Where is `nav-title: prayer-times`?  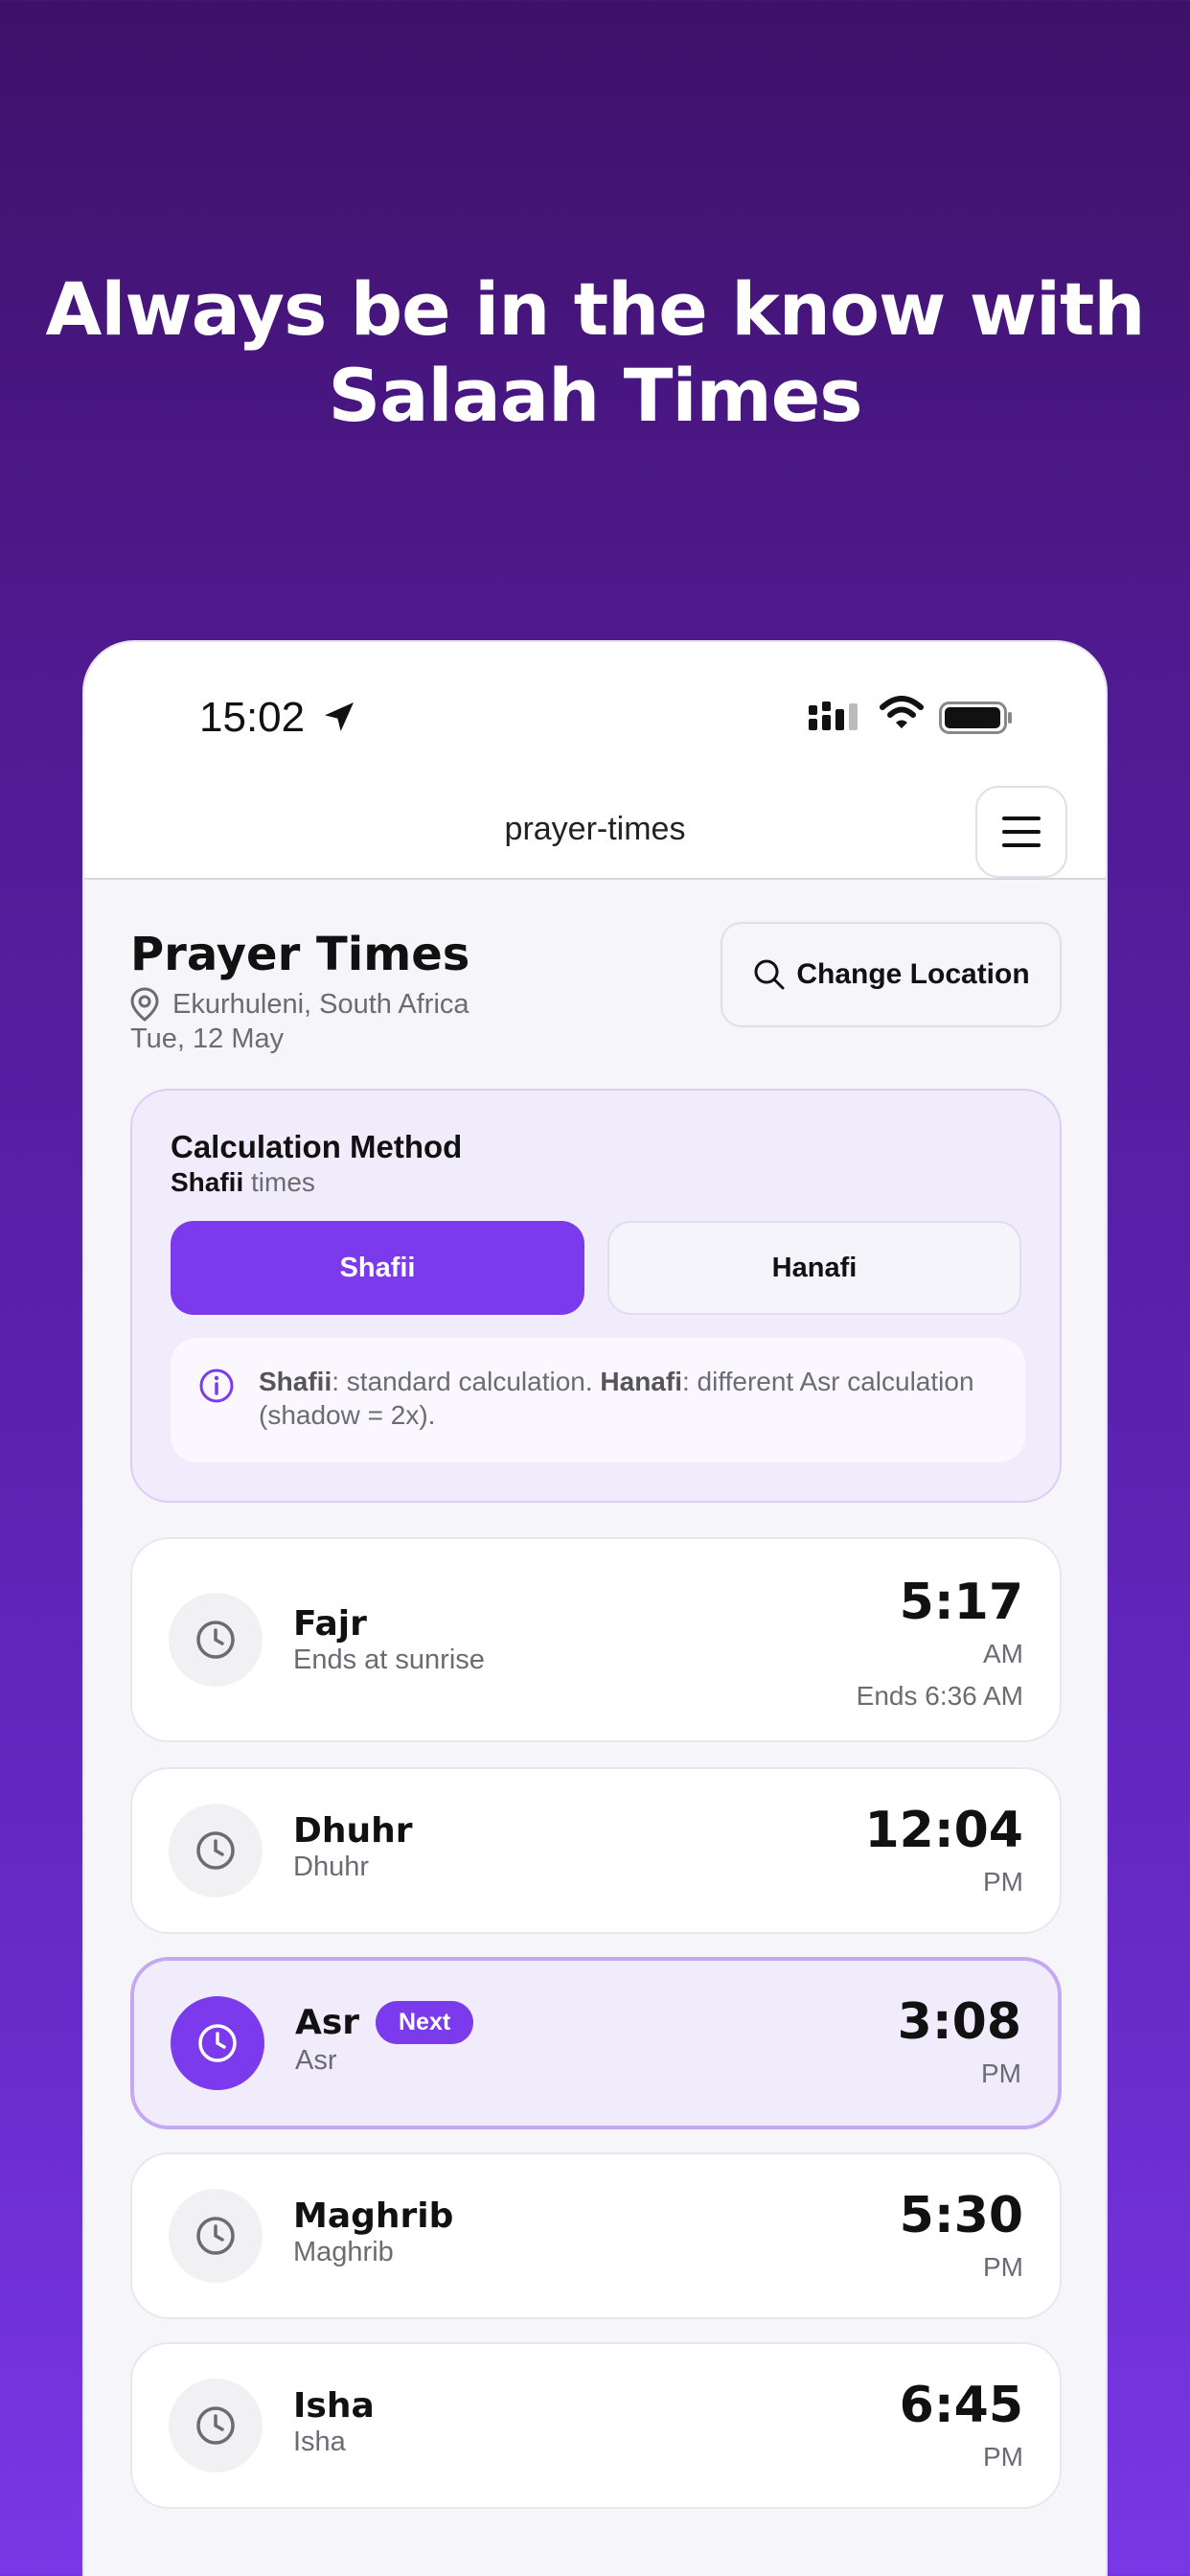 nav-title: prayer-times is located at coordinates (595, 829).